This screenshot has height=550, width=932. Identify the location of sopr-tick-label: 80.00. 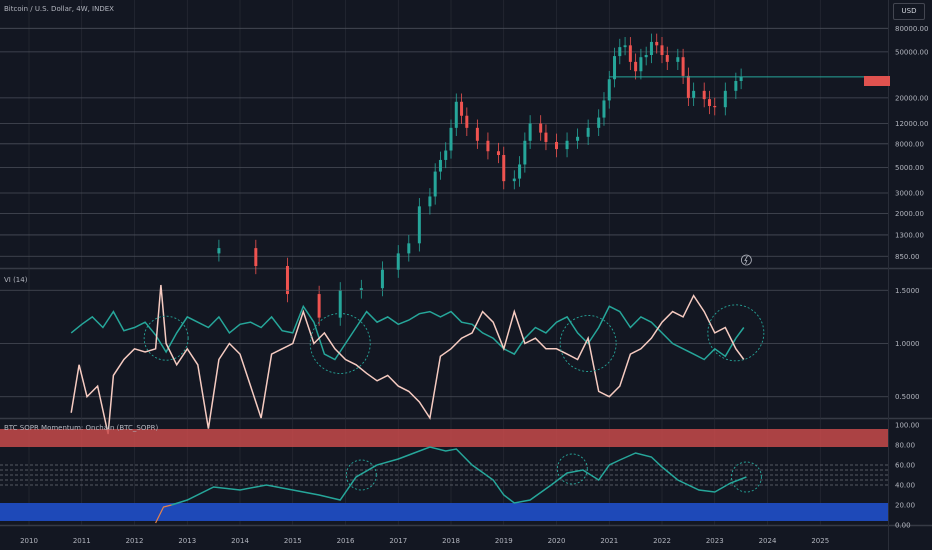
(905, 446).